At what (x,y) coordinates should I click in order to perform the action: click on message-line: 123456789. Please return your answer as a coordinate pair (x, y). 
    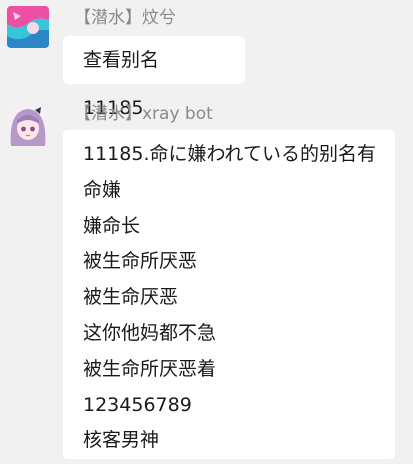
    Looking at the image, I should click on (137, 404).